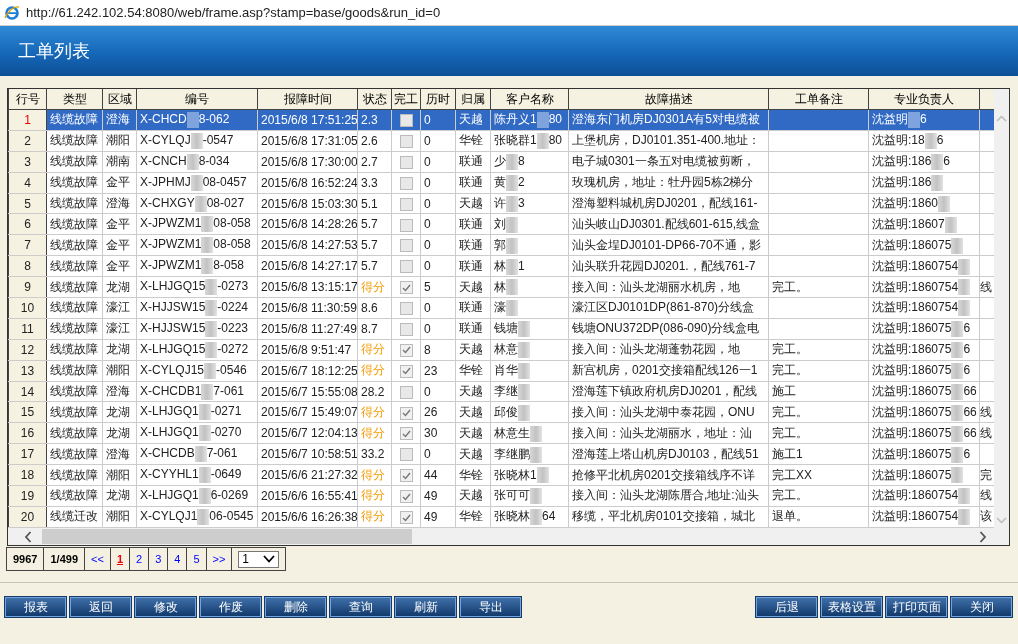 The image size is (1018, 644). I want to click on table-cell: 接入间：汕头龙湖中泰花园，ONU, so click(668, 412).